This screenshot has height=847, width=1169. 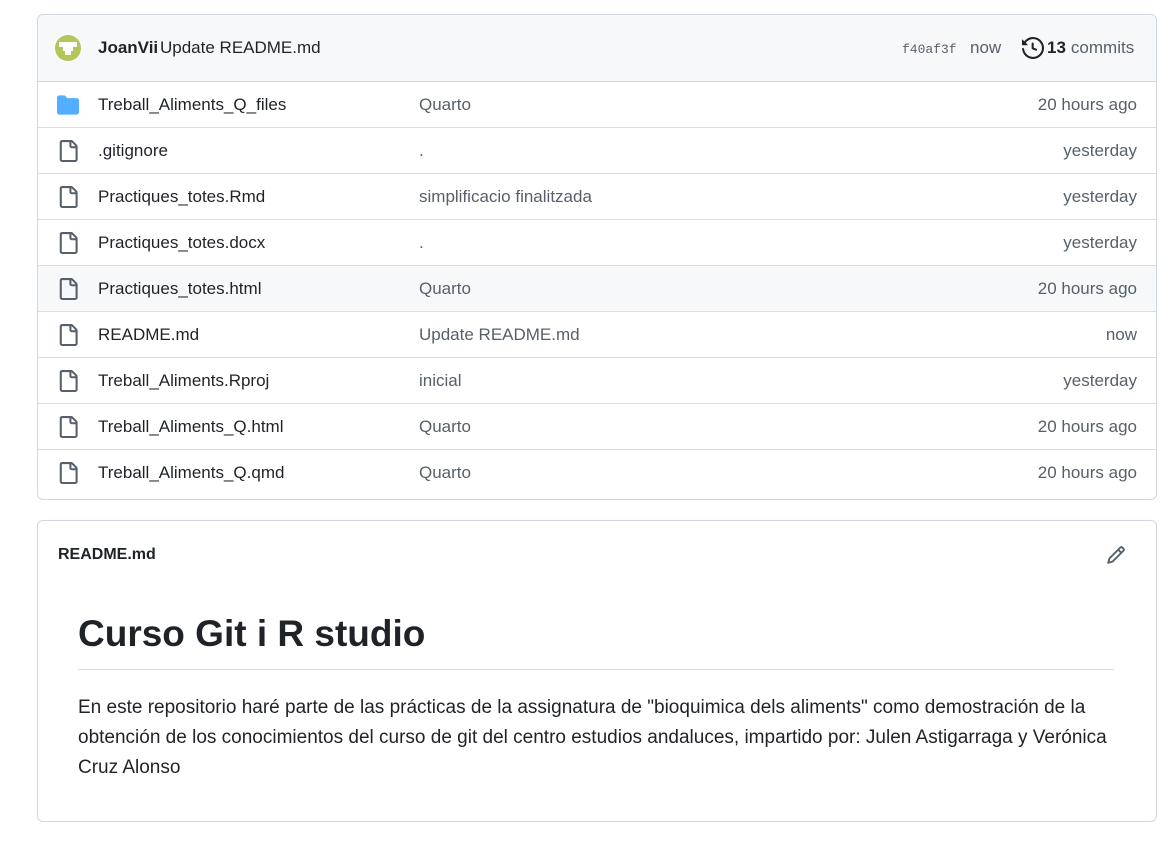 I want to click on folder-icon, so click(x=68, y=105).